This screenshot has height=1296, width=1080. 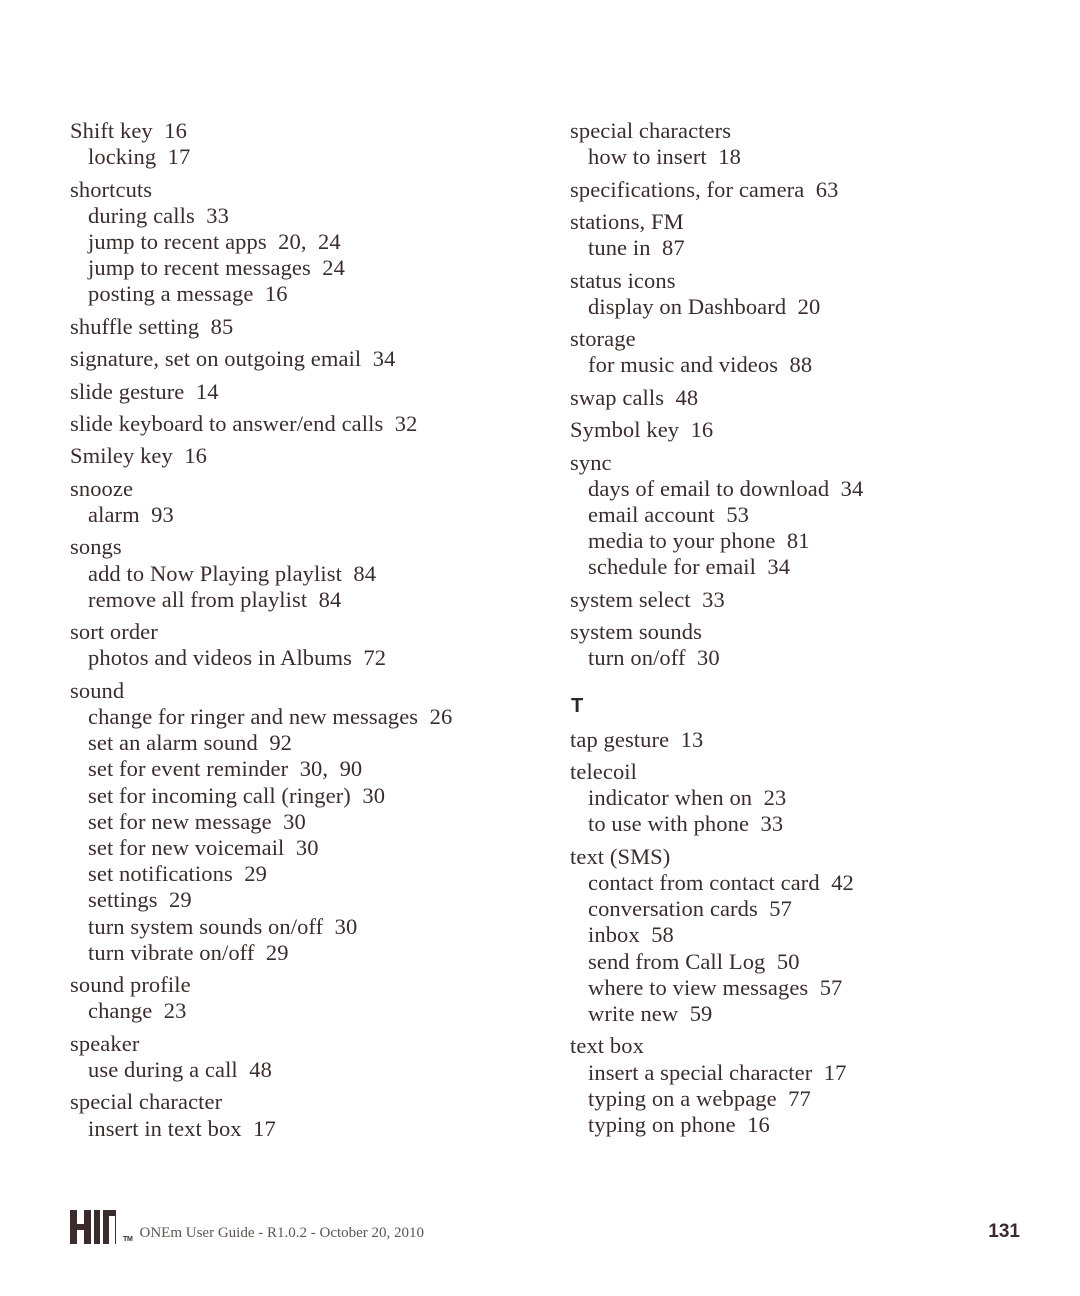 What do you see at coordinates (1004, 1231) in the screenshot?
I see `page-number: 131` at bounding box center [1004, 1231].